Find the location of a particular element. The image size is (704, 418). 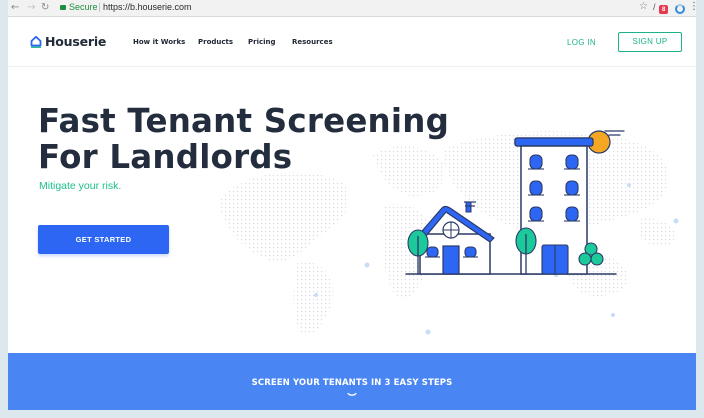

url-text: https://b.houserie.com is located at coordinates (147, 7).